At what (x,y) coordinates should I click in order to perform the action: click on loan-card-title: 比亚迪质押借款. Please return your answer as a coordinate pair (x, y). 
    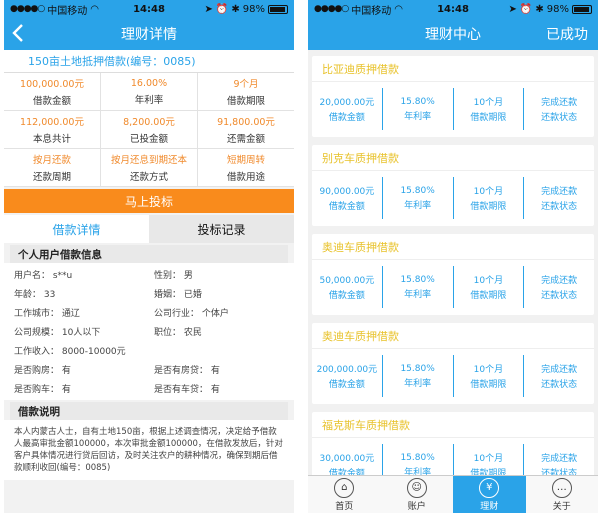
    Looking at the image, I should click on (453, 69).